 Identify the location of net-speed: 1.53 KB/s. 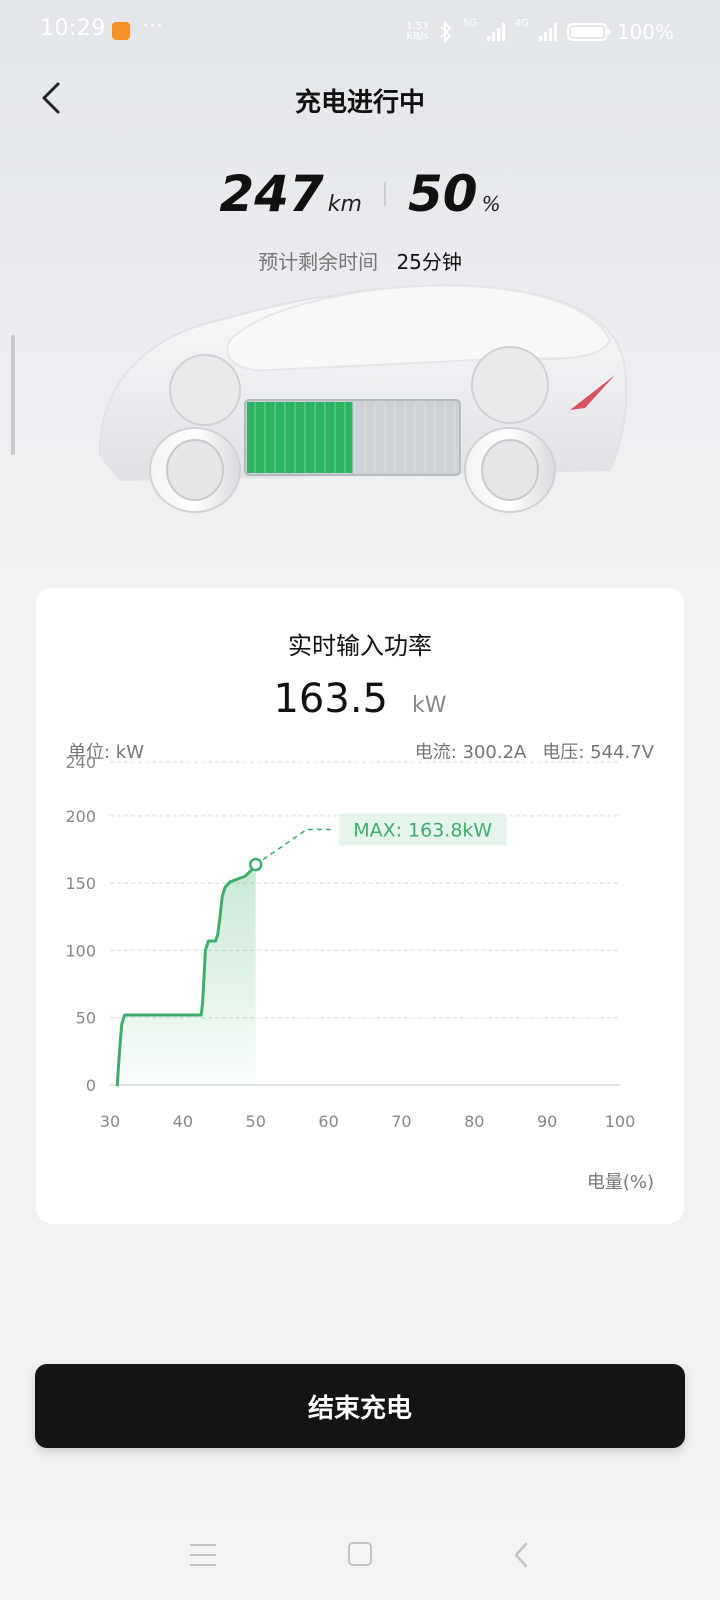
(417, 31).